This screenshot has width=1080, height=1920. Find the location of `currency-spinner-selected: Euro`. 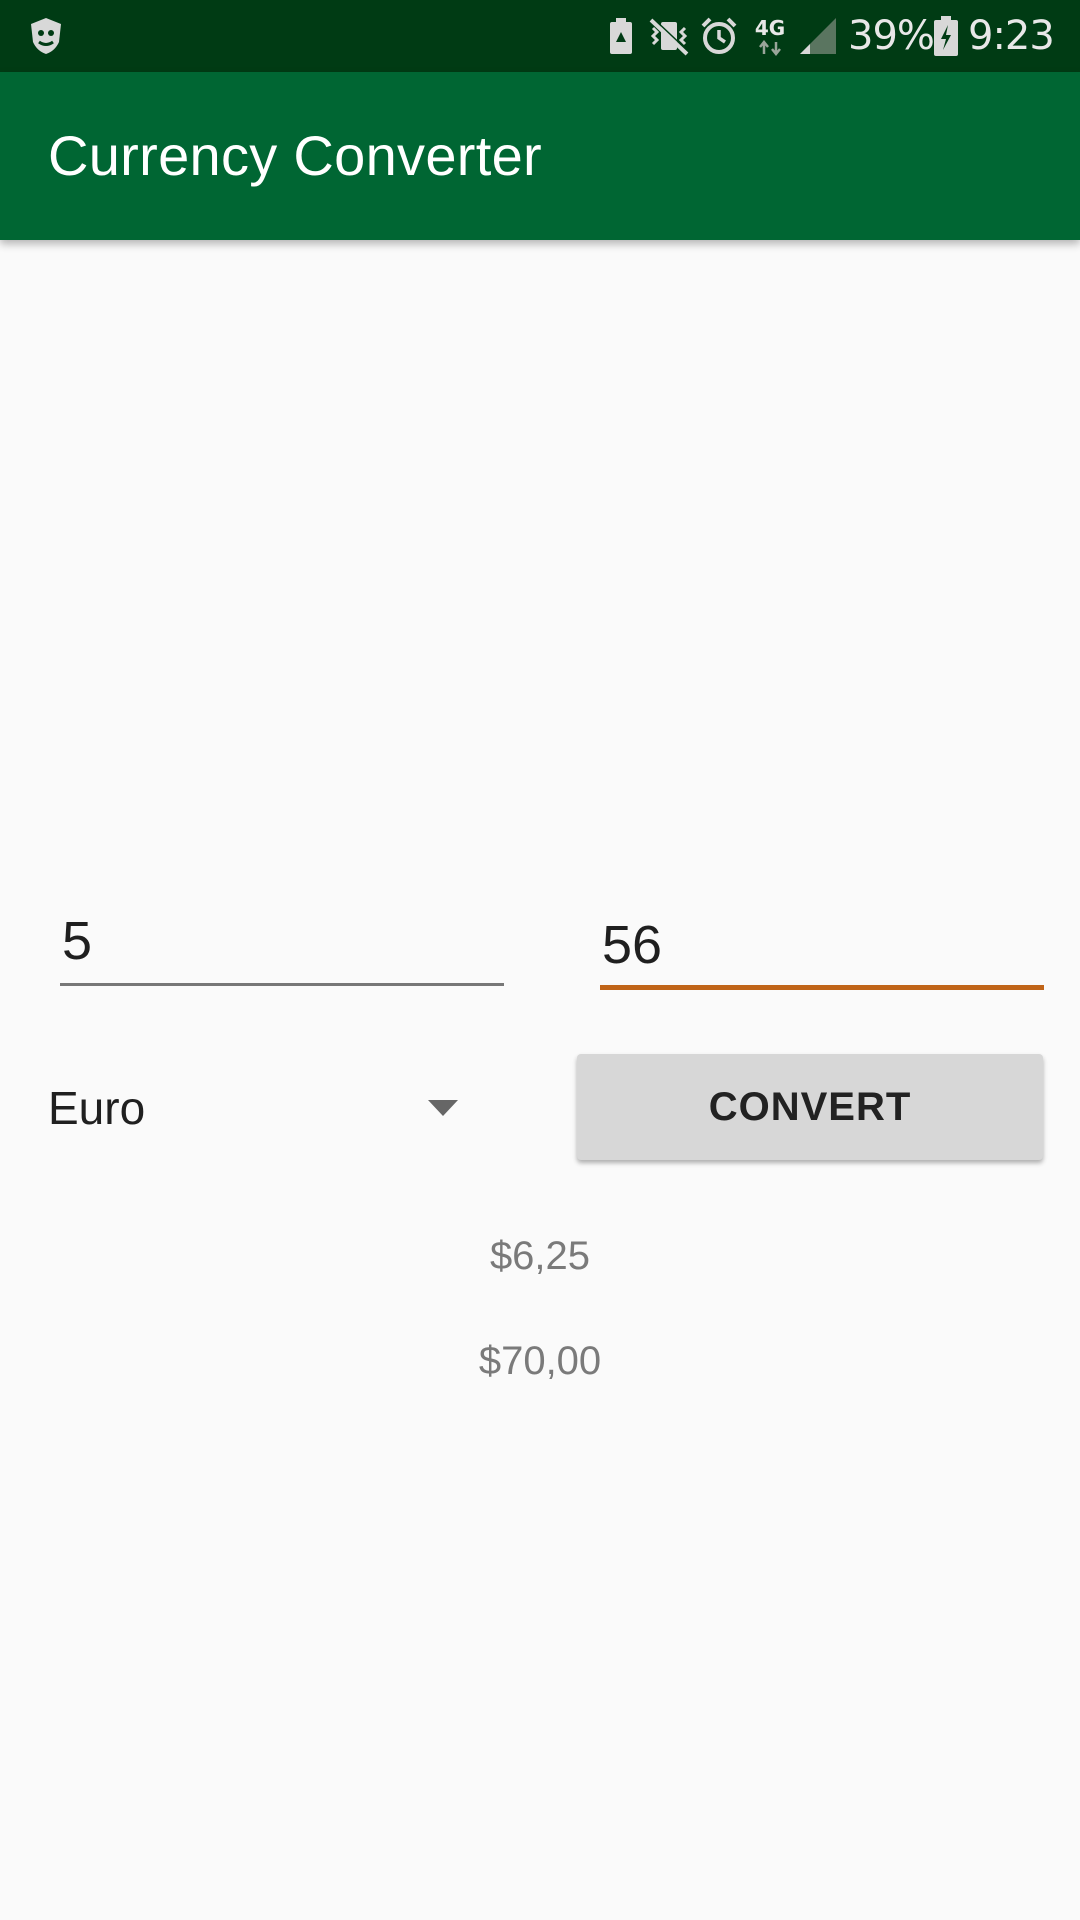

currency-spinner-selected: Euro is located at coordinates (97, 1108).